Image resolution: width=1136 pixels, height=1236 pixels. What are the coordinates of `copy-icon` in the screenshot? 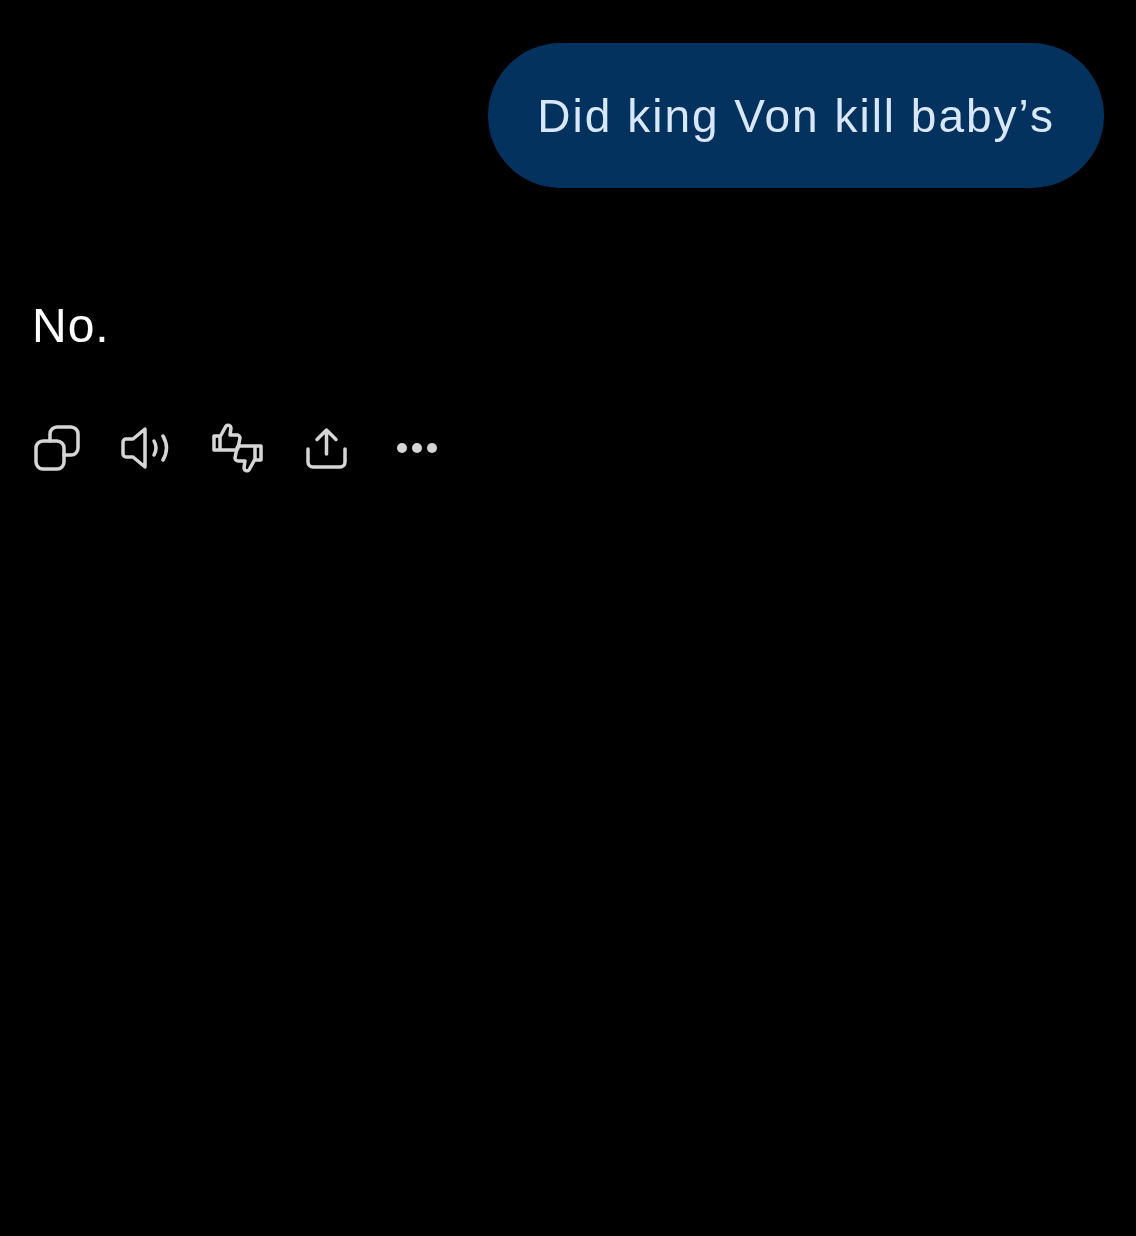 It's located at (57, 448).